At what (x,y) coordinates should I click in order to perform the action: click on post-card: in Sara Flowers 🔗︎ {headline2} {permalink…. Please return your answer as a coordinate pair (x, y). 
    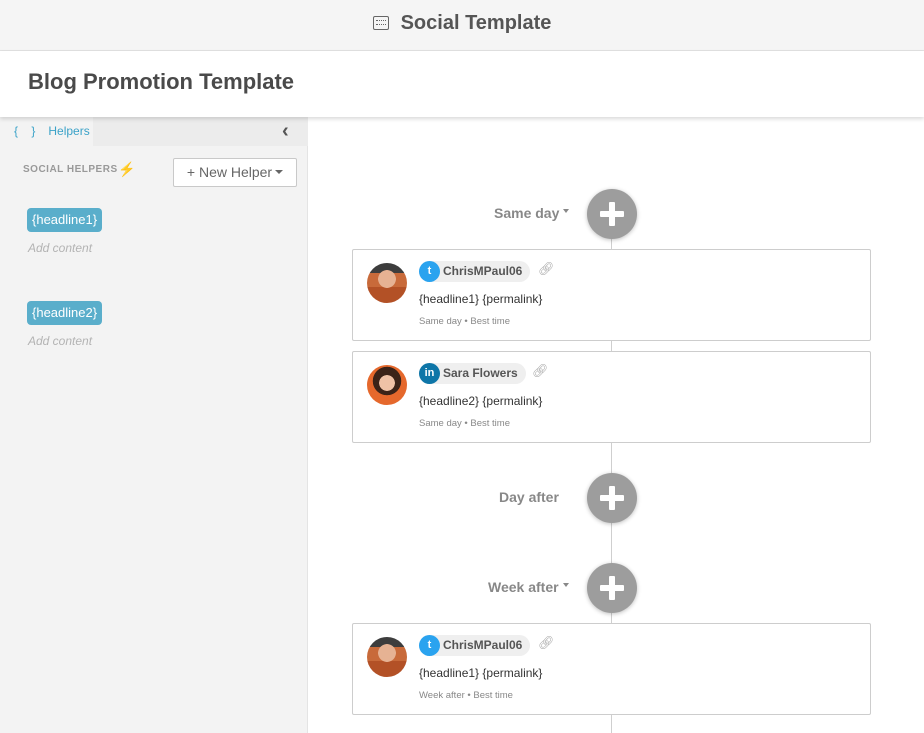
    Looking at the image, I should click on (611, 397).